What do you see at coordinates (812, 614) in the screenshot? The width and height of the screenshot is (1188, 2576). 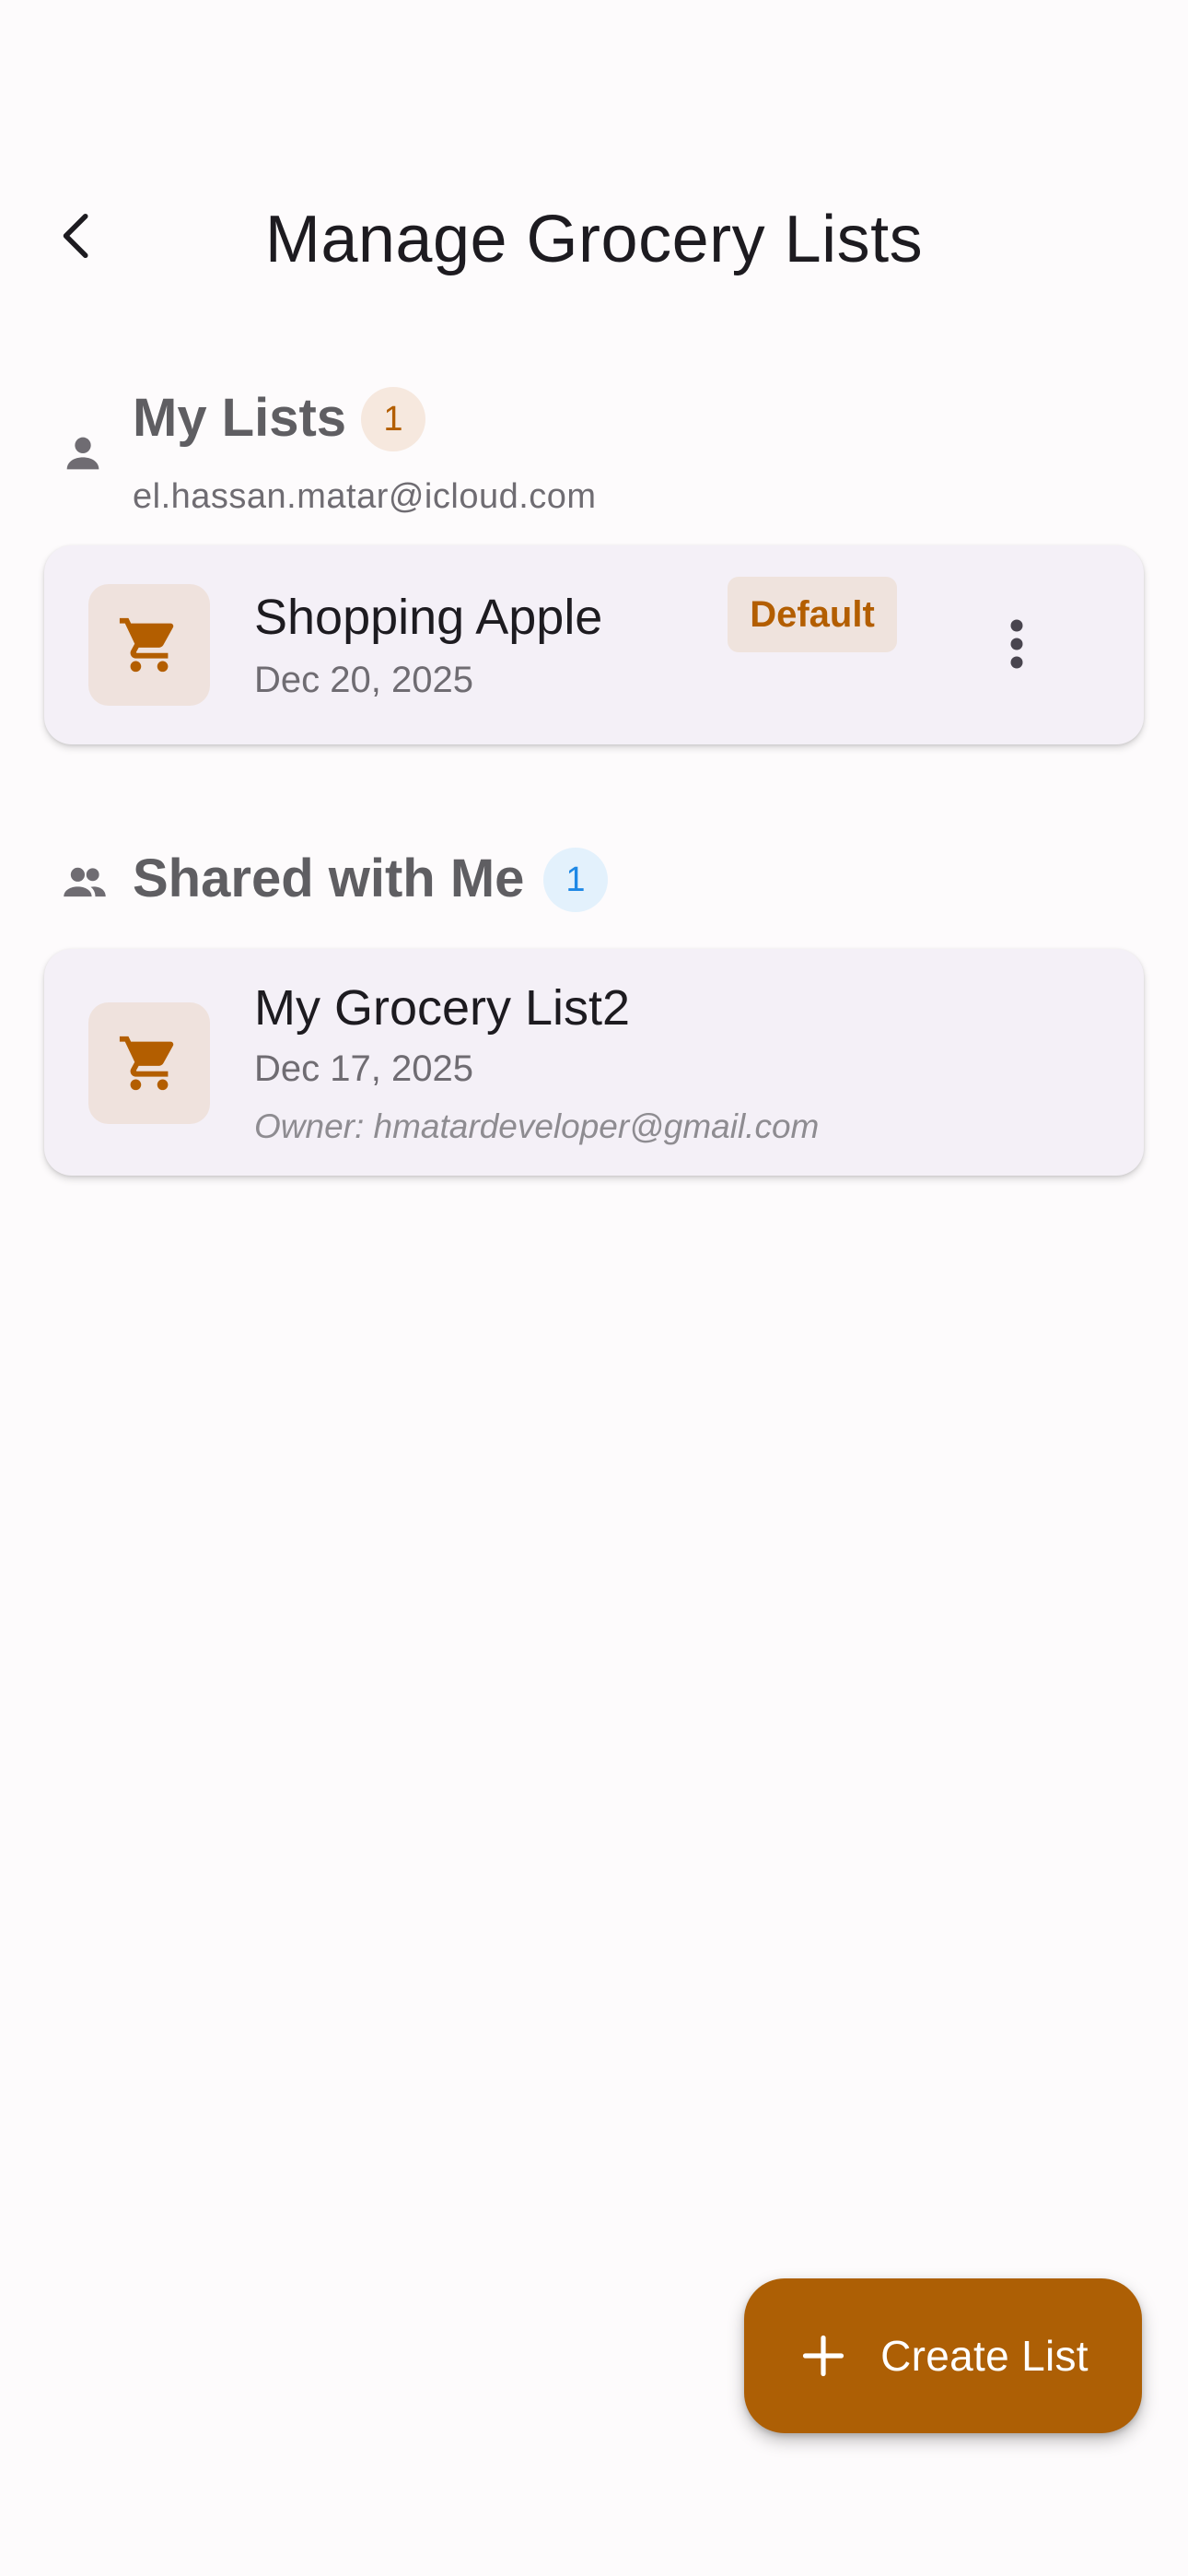 I see `default-badge: Default` at bounding box center [812, 614].